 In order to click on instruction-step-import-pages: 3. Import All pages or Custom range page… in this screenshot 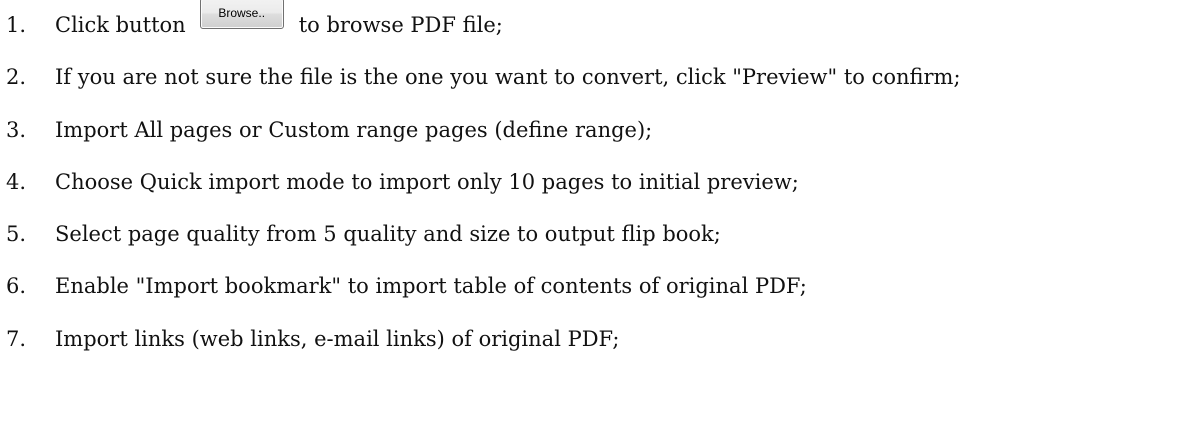, I will do `click(329, 130)`.